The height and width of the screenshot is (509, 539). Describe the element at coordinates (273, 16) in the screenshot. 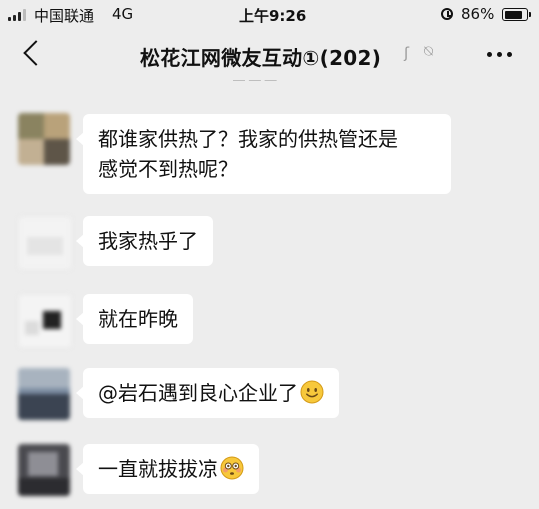

I see `status-time: 上午9:26` at that location.